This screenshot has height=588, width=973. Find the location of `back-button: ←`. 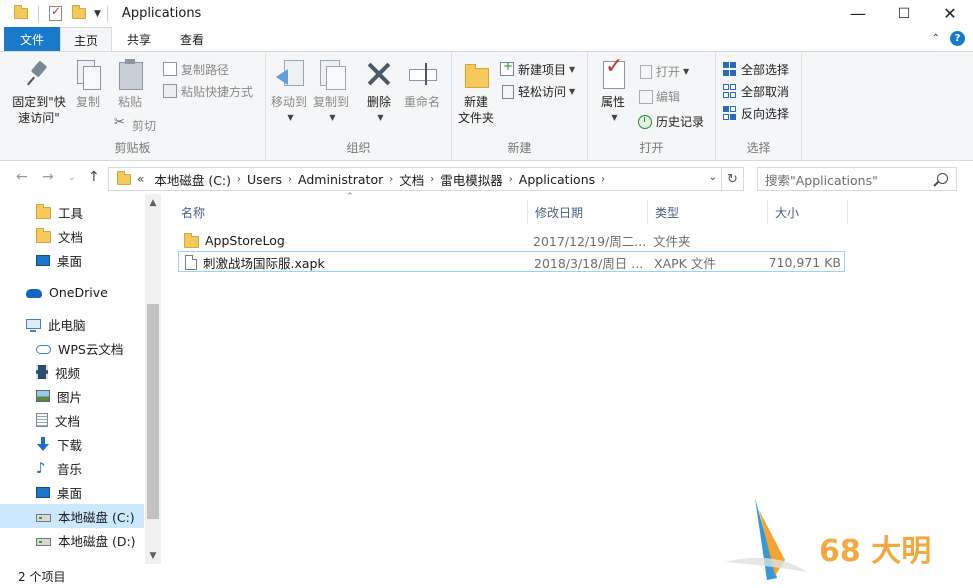

back-button: ← is located at coordinates (22, 177).